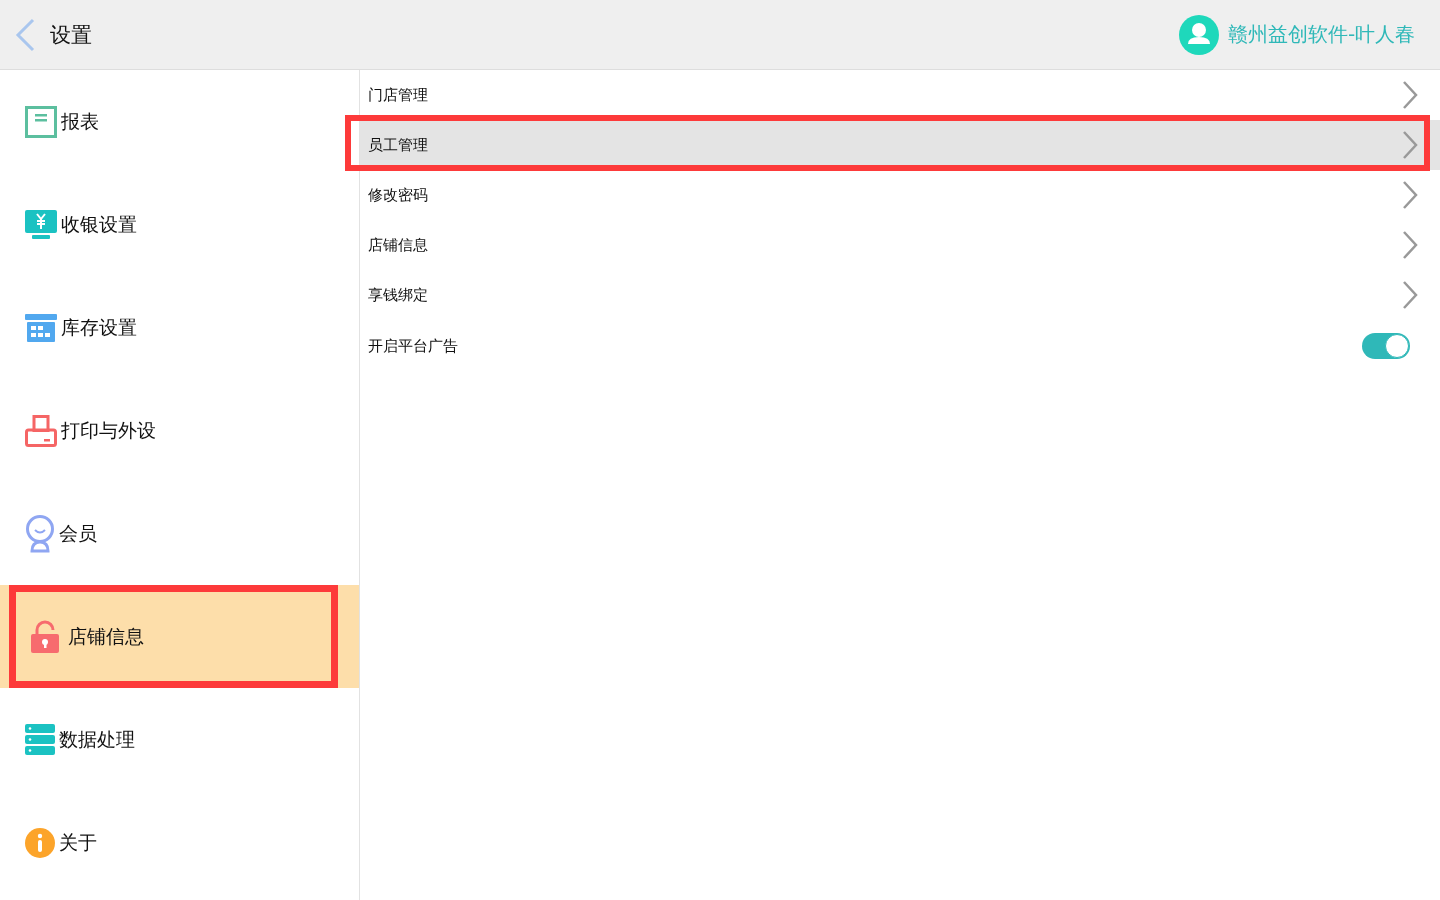 This screenshot has height=900, width=1440. Describe the element at coordinates (900, 195) in the screenshot. I see `settings-row: 修改密码` at that location.